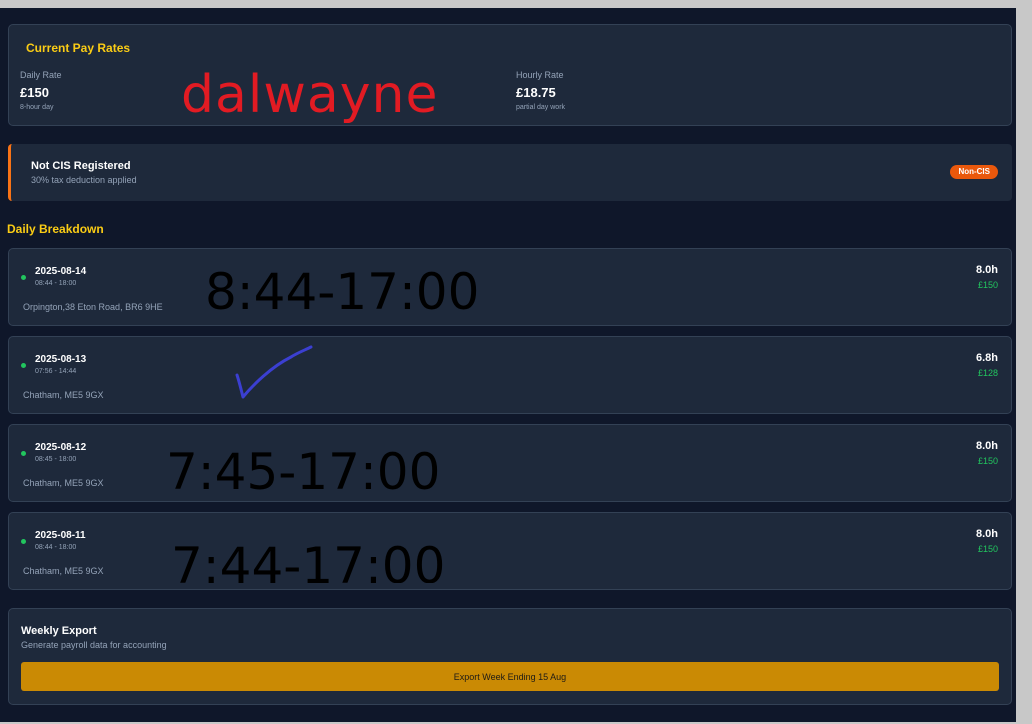 This screenshot has width=1032, height=724. I want to click on cis-status-title: Not CIS Registered, so click(81, 166).